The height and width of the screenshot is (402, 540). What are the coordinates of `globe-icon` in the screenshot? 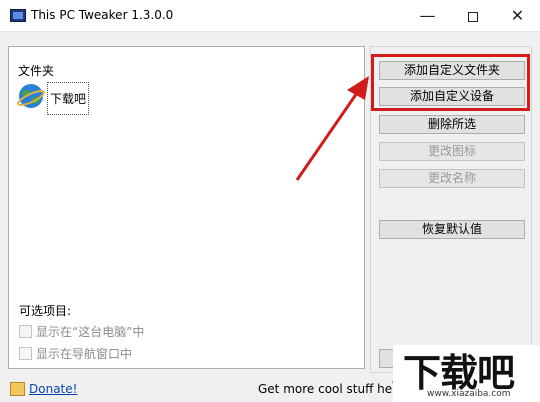 It's located at (31, 96).